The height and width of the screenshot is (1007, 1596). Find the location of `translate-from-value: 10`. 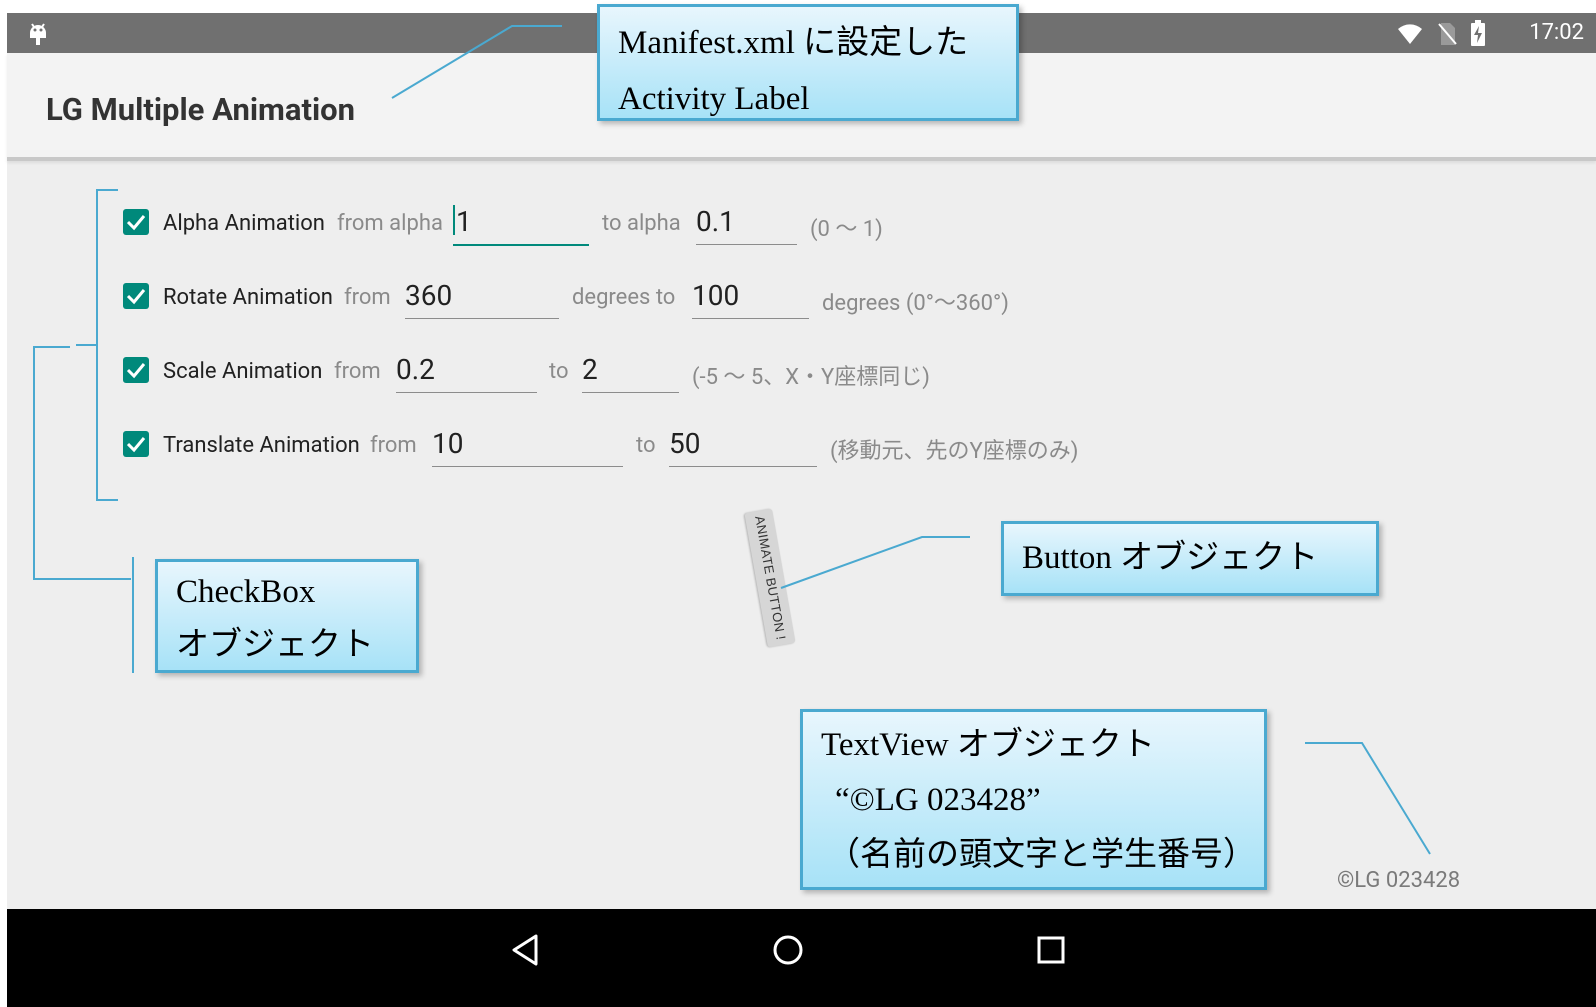

translate-from-value: 10 is located at coordinates (448, 443).